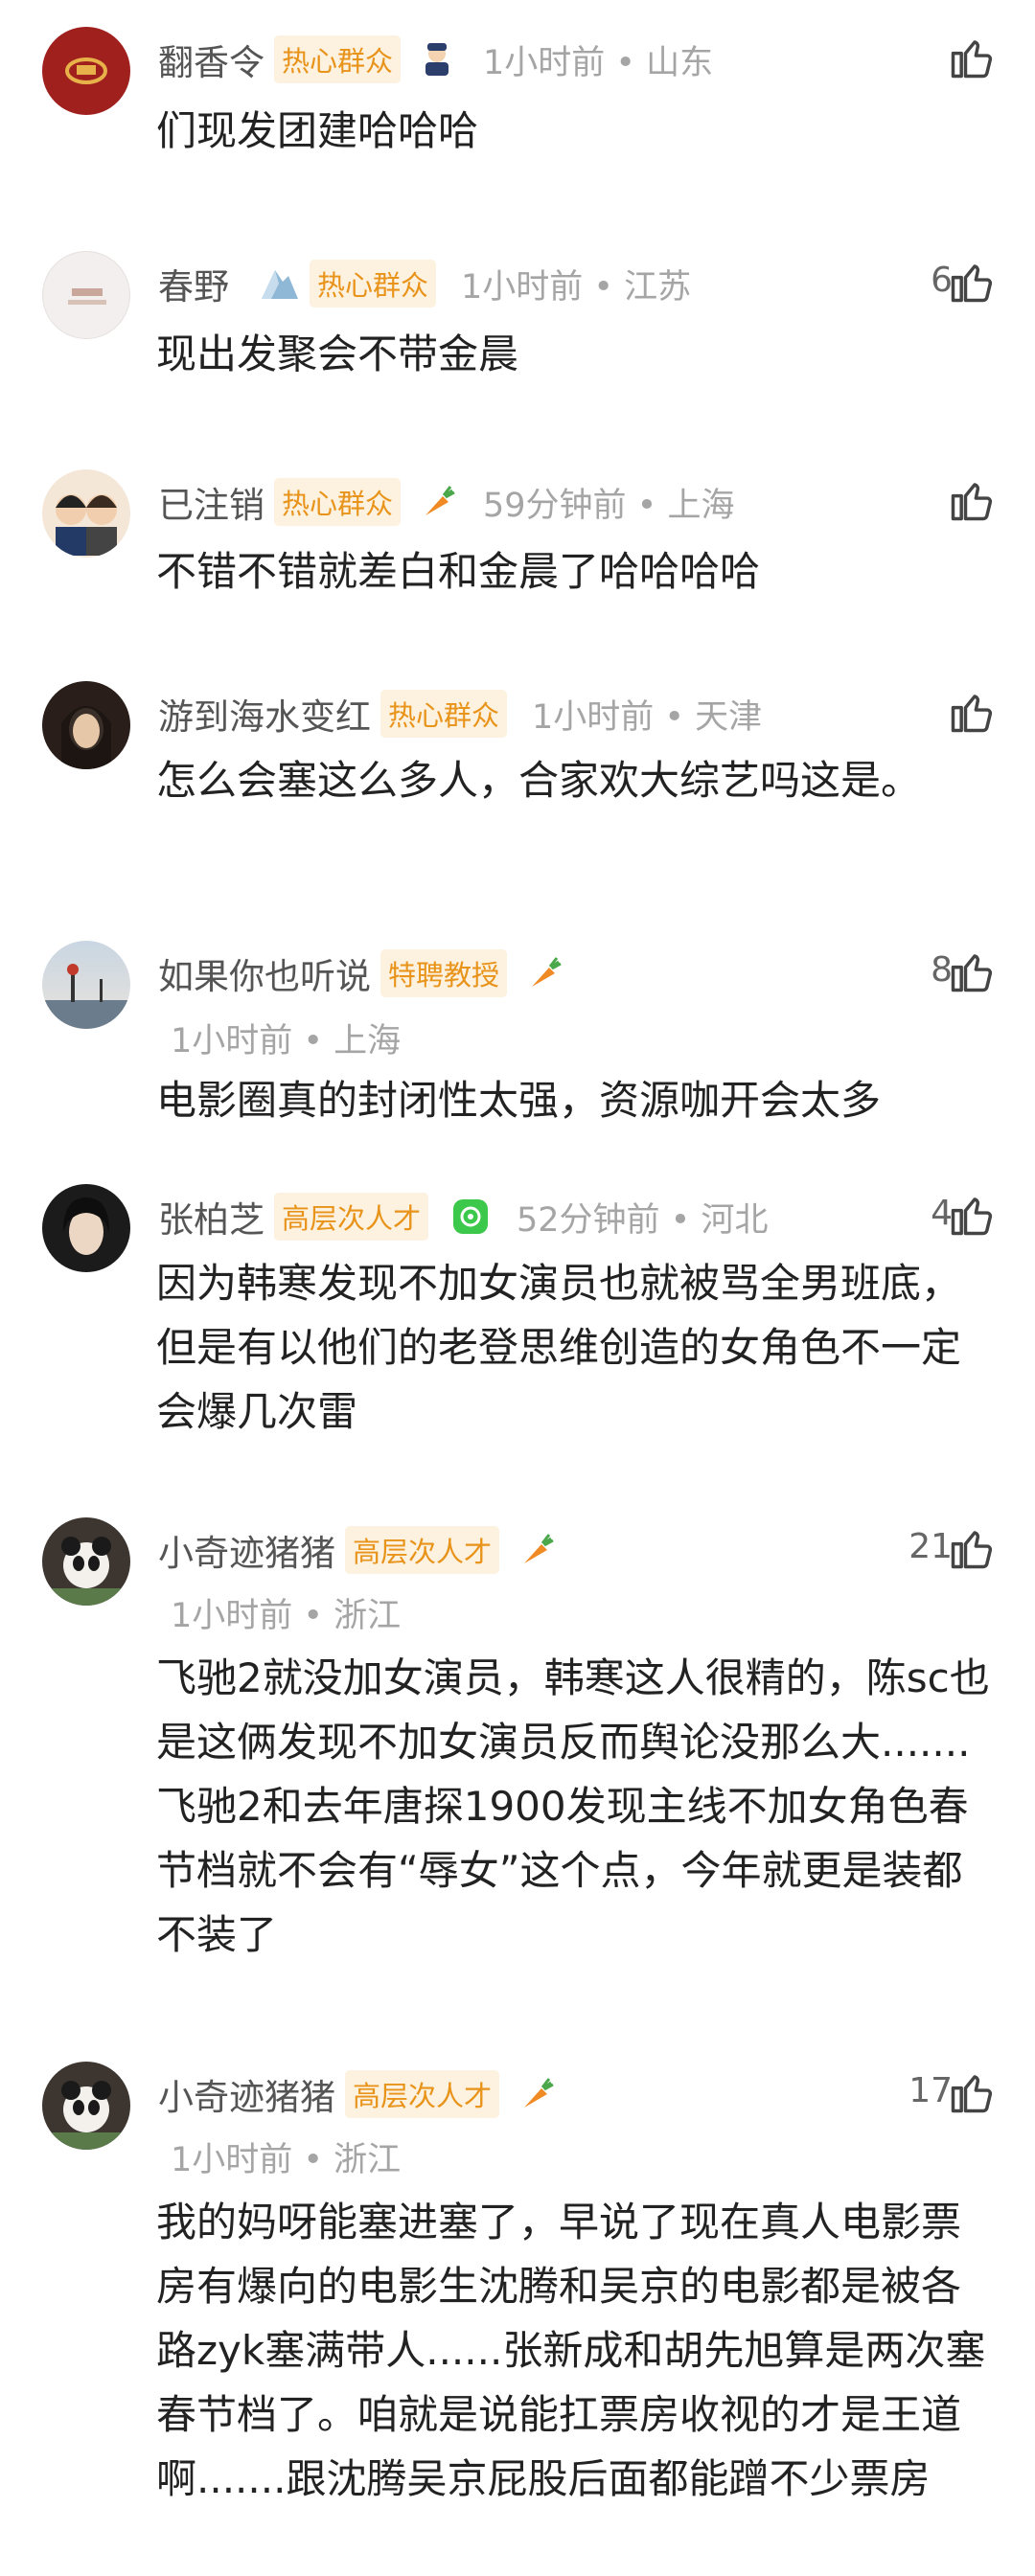 The width and height of the screenshot is (1035, 2576). What do you see at coordinates (539, 780) in the screenshot?
I see `comment-text: 怎么会塞这么多人，合家欢大综艺吗这是。` at bounding box center [539, 780].